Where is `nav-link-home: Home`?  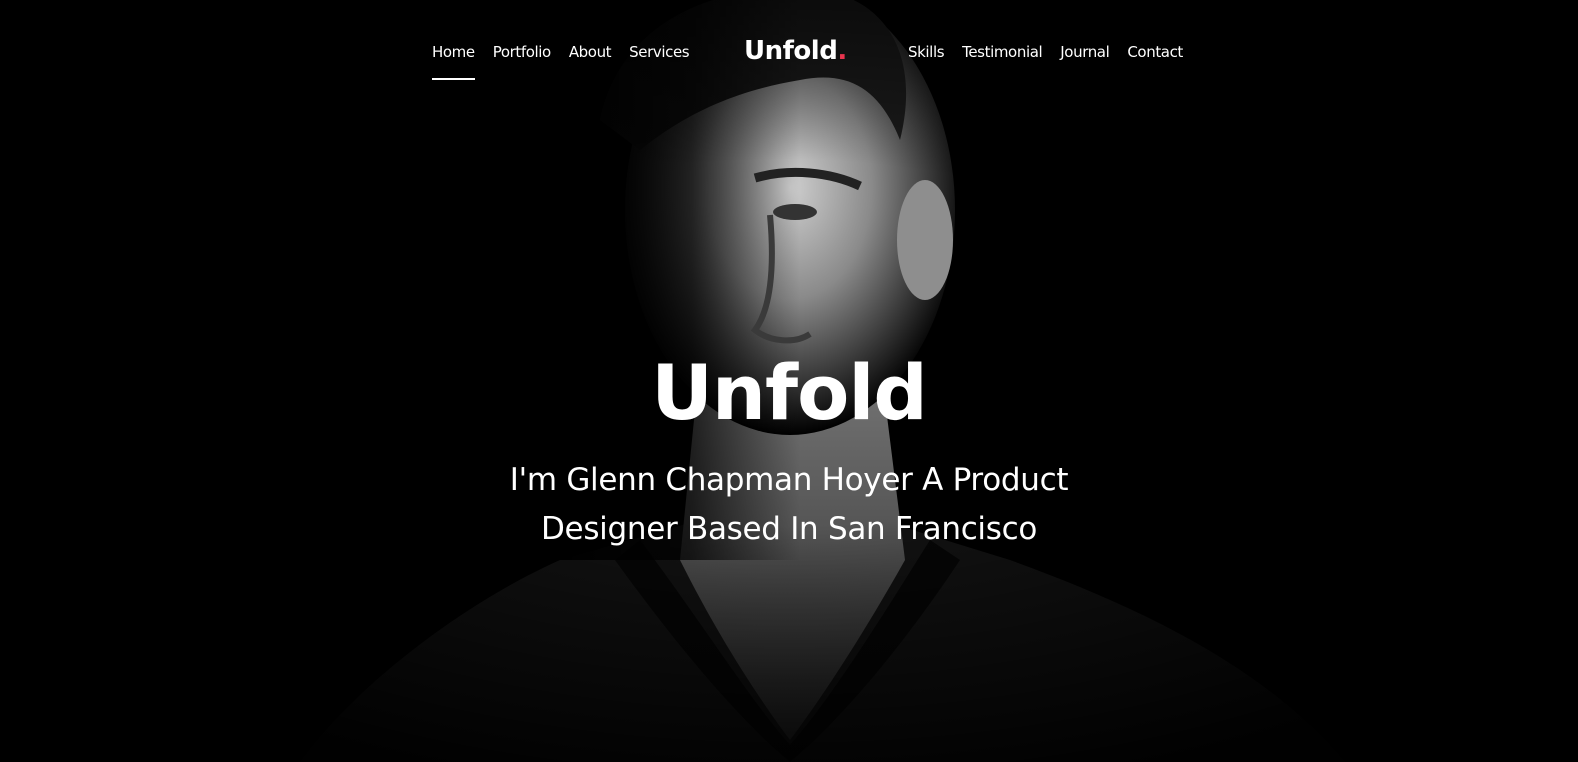 nav-link-home: Home is located at coordinates (453, 61).